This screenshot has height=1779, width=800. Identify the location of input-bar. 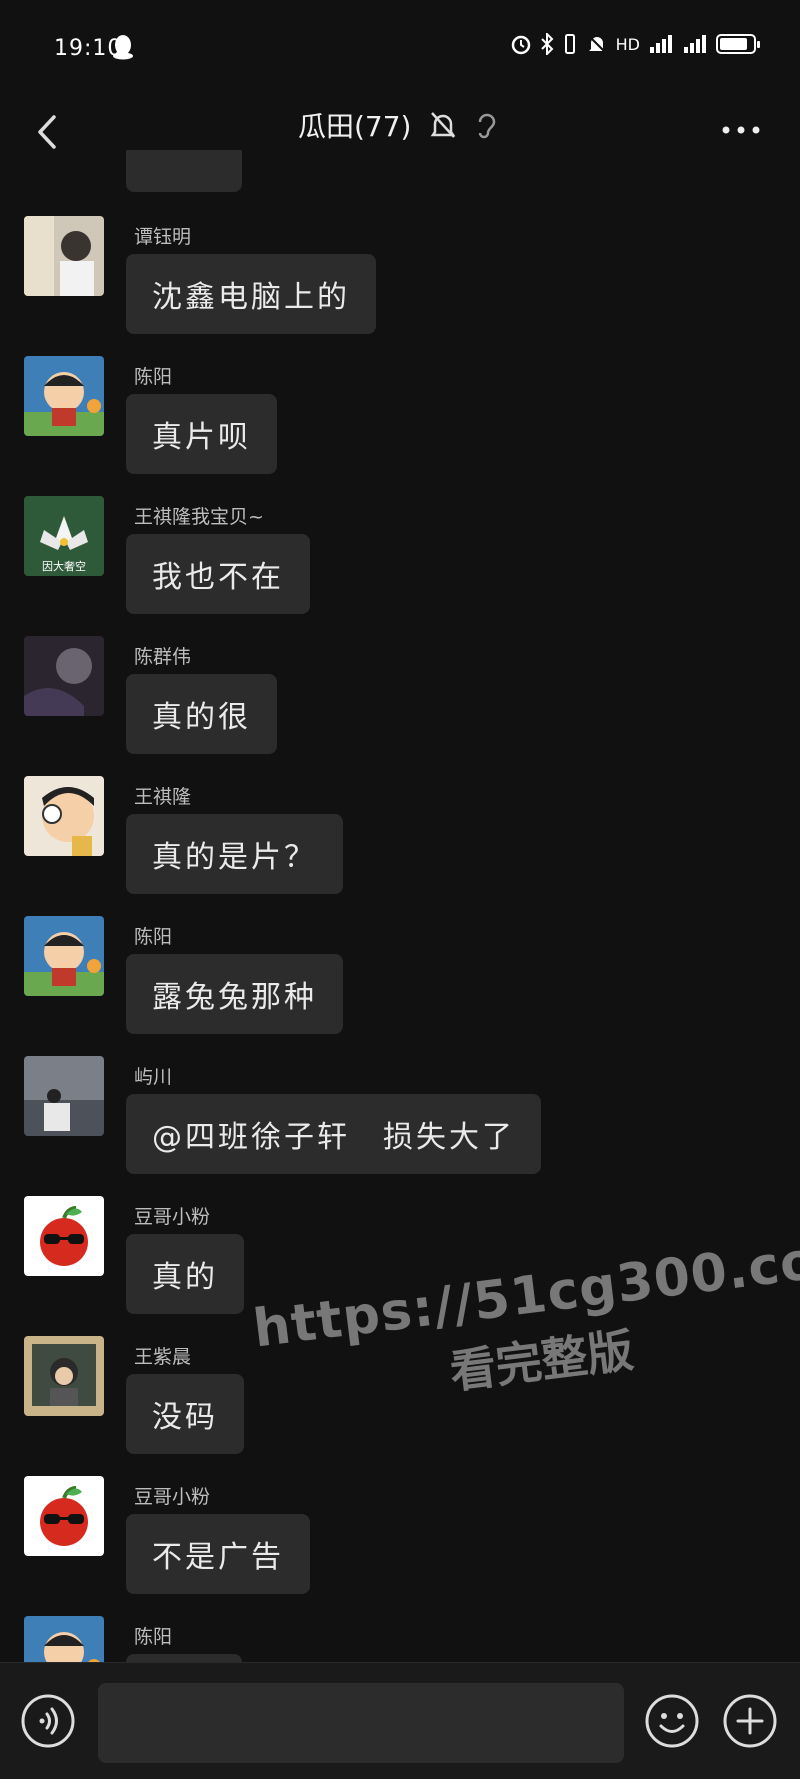
(400, 1720).